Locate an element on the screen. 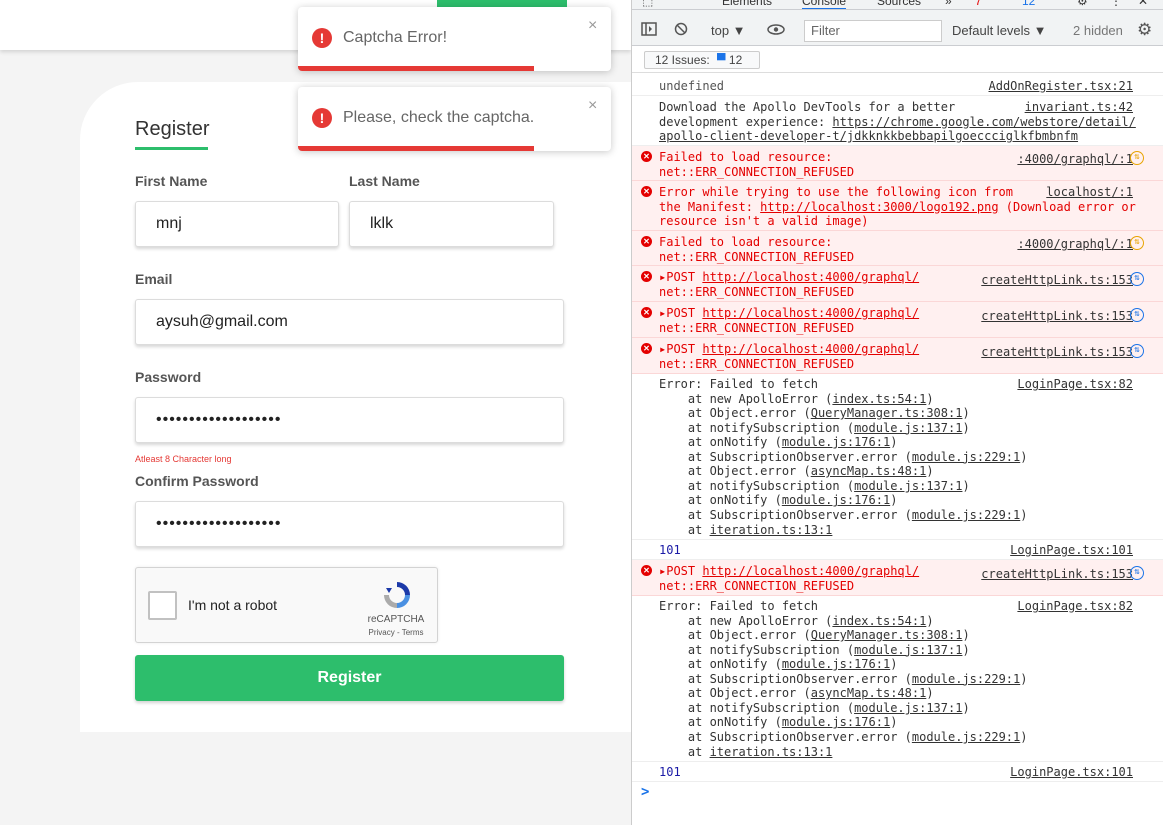  recaptcha-label: I'm not a robot is located at coordinates (233, 605).